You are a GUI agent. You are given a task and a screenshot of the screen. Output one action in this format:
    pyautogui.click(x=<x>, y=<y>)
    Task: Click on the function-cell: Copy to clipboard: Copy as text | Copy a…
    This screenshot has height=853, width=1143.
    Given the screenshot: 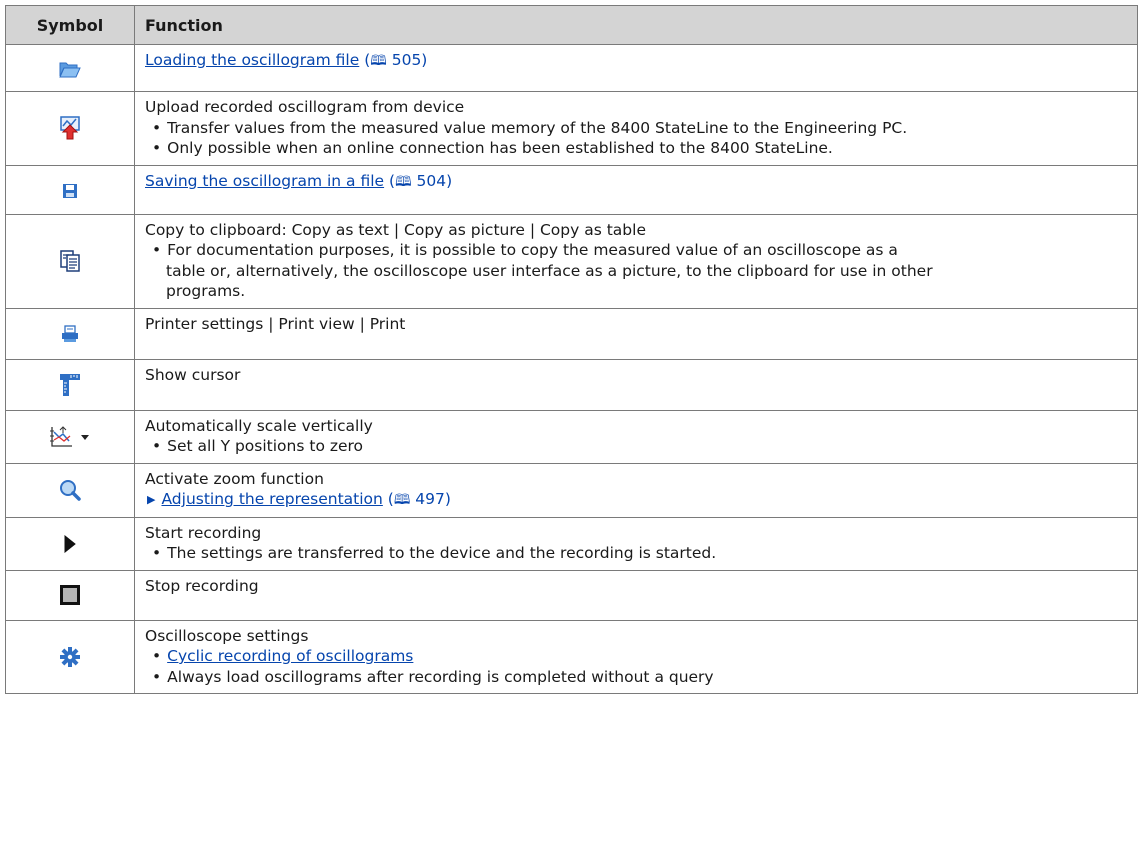 What is the action you would take?
    pyautogui.click(x=636, y=261)
    